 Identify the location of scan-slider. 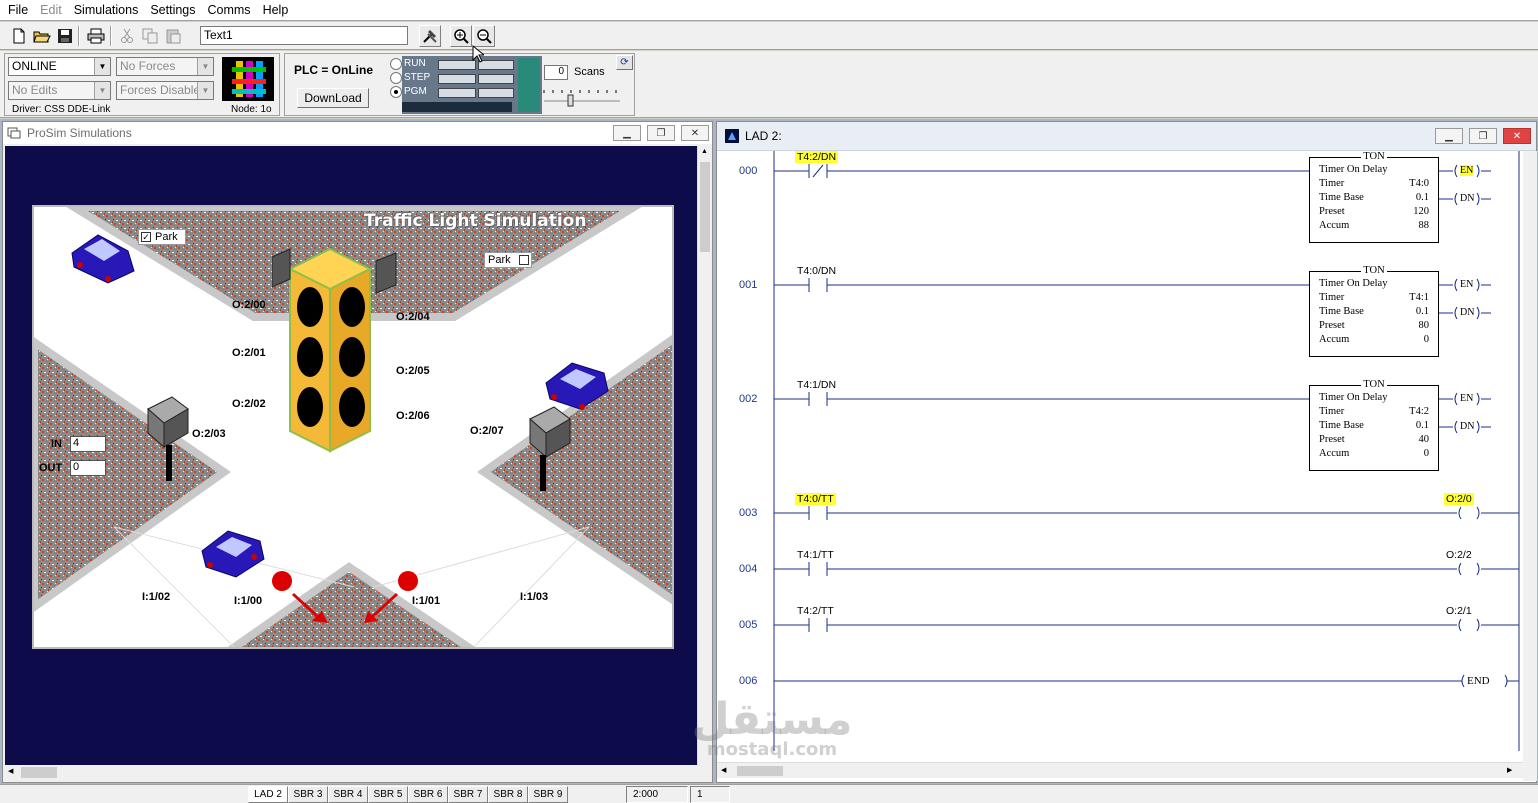
(582, 97).